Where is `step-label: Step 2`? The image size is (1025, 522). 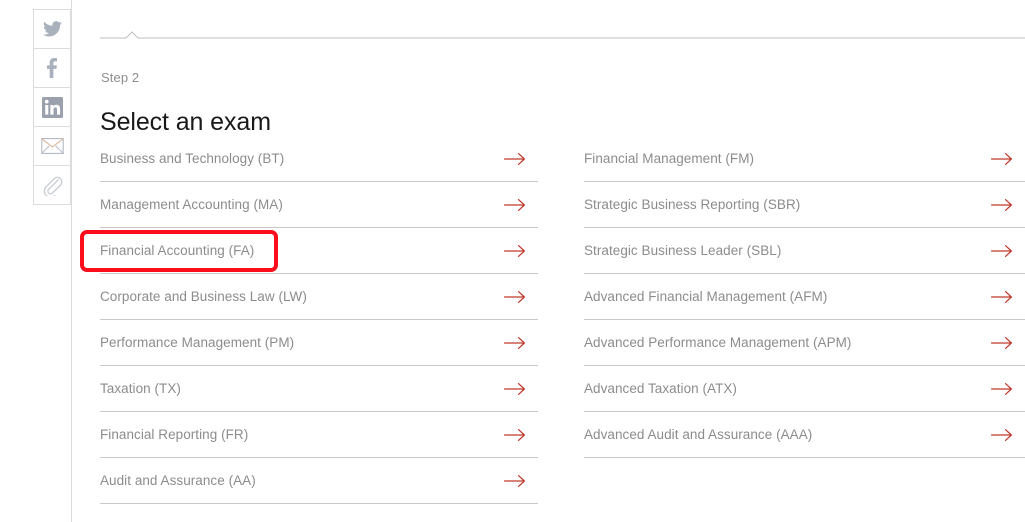 step-label: Step 2 is located at coordinates (120, 77).